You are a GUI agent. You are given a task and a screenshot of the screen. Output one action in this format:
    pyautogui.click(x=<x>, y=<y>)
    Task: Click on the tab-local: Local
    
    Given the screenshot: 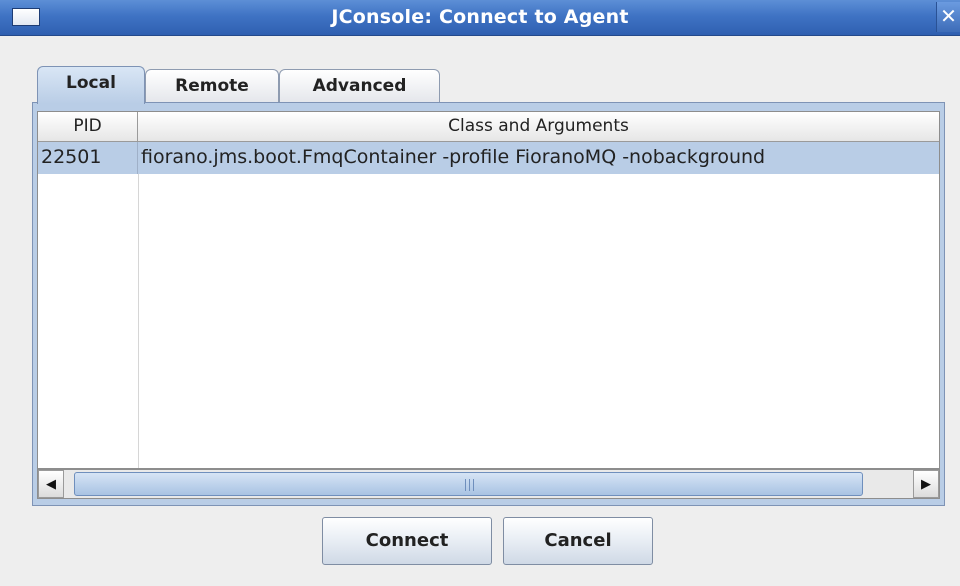 What is the action you would take?
    pyautogui.click(x=91, y=85)
    